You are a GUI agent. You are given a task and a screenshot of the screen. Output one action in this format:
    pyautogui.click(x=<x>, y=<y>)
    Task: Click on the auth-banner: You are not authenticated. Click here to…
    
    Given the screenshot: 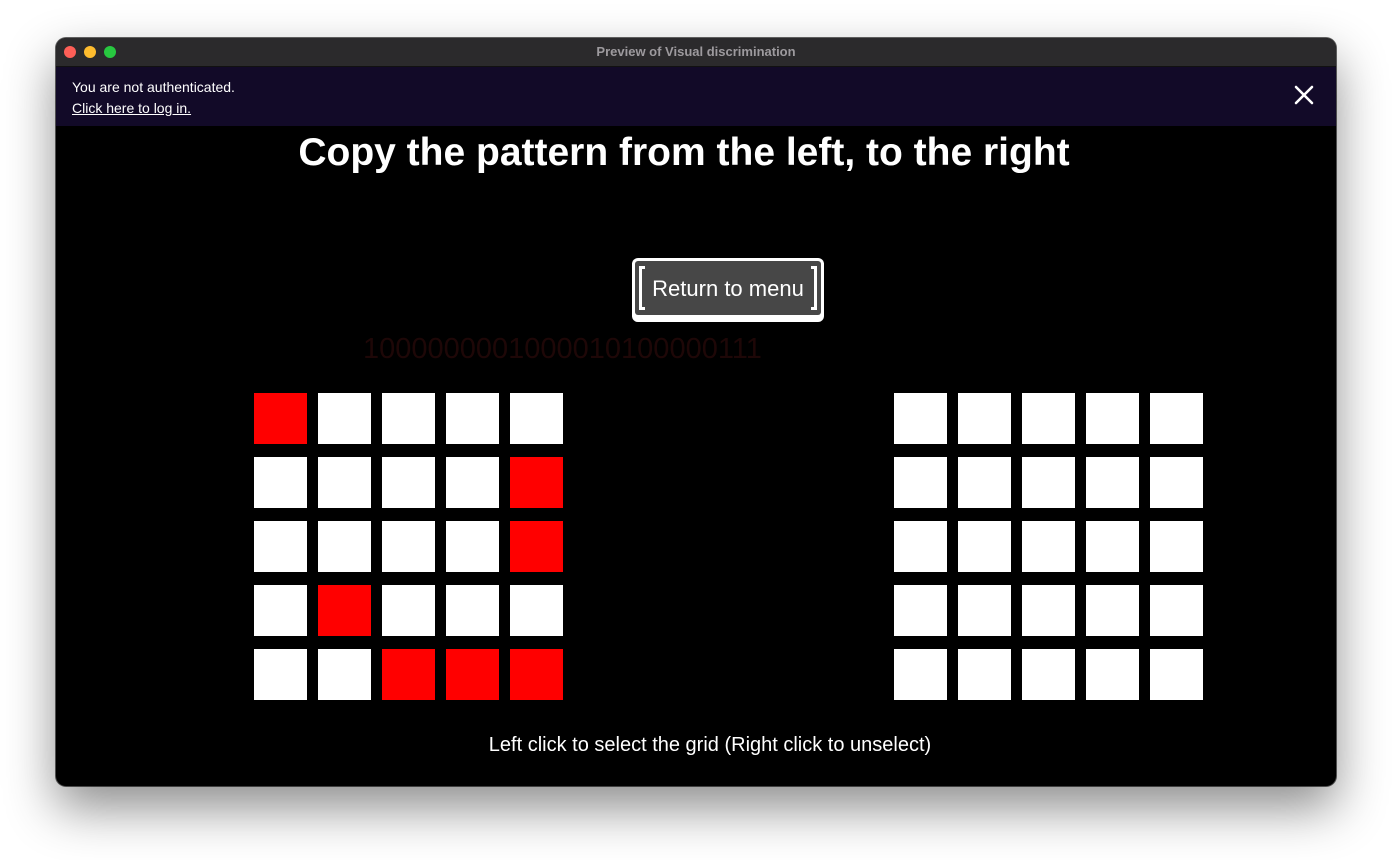 What is the action you would take?
    pyautogui.click(x=696, y=96)
    